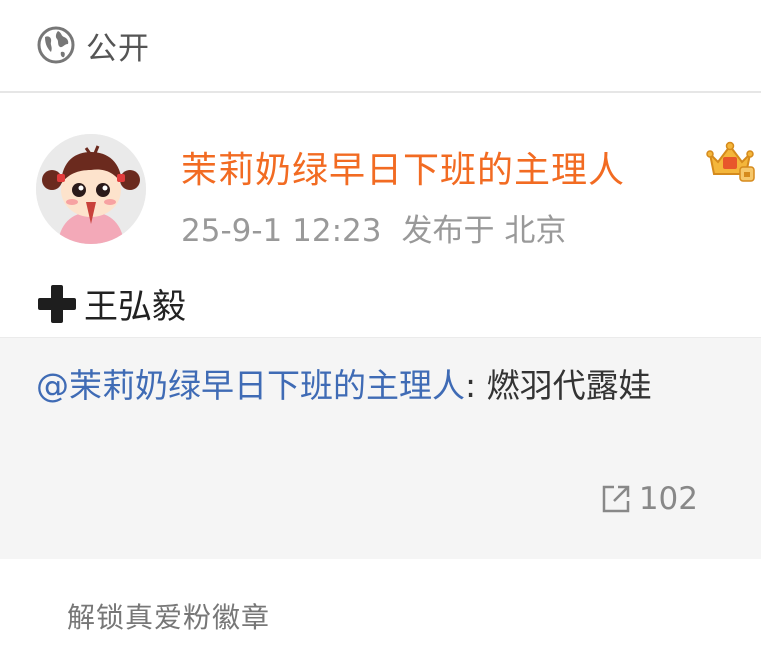 The height and width of the screenshot is (651, 761). What do you see at coordinates (484, 231) in the screenshot?
I see `post-location: 发布于 北京` at bounding box center [484, 231].